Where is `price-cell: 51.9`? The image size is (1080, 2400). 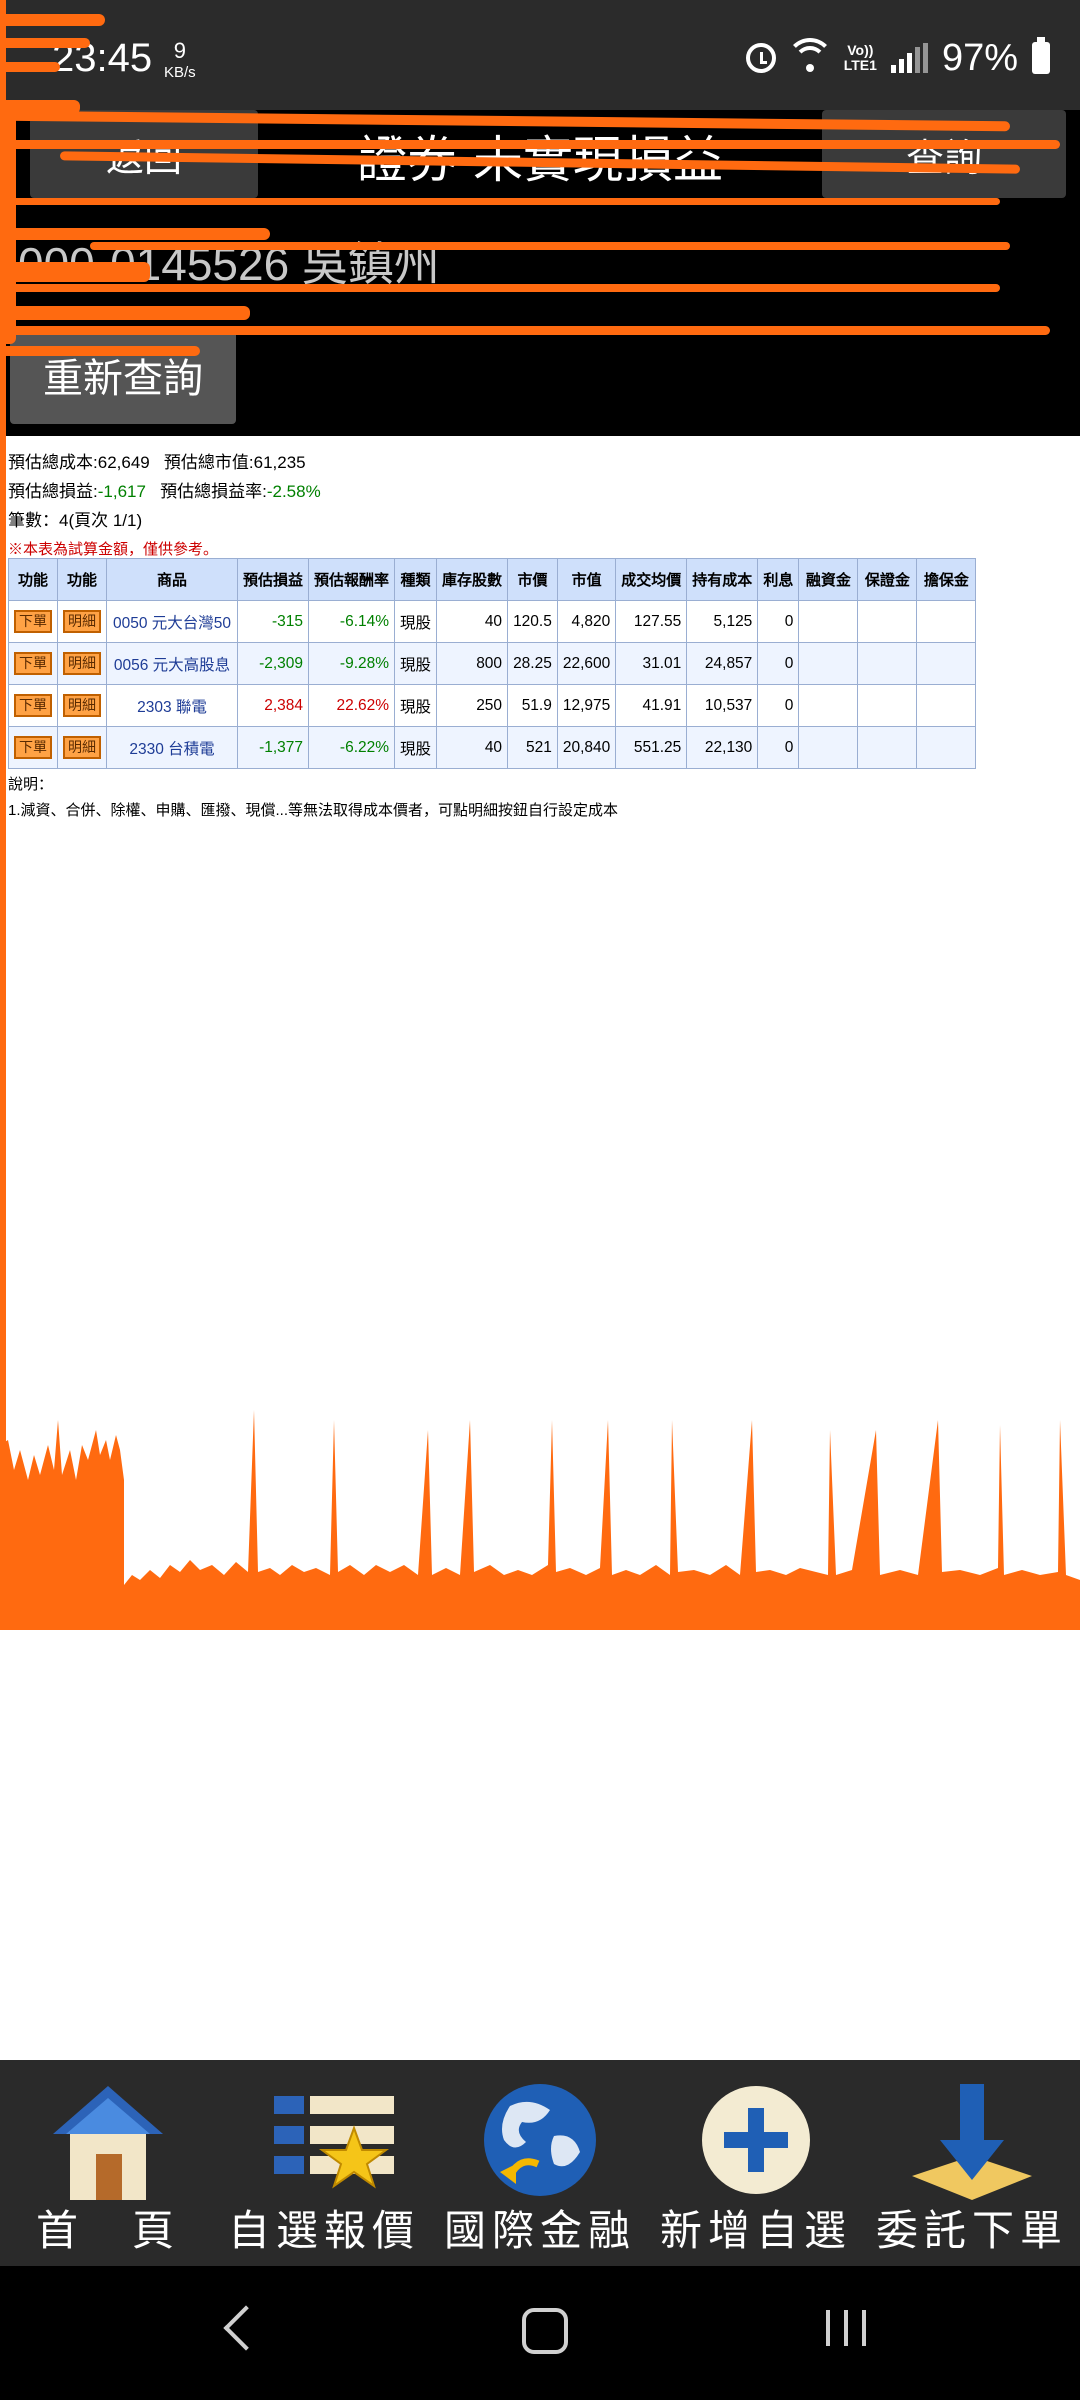 price-cell: 51.9 is located at coordinates (532, 705).